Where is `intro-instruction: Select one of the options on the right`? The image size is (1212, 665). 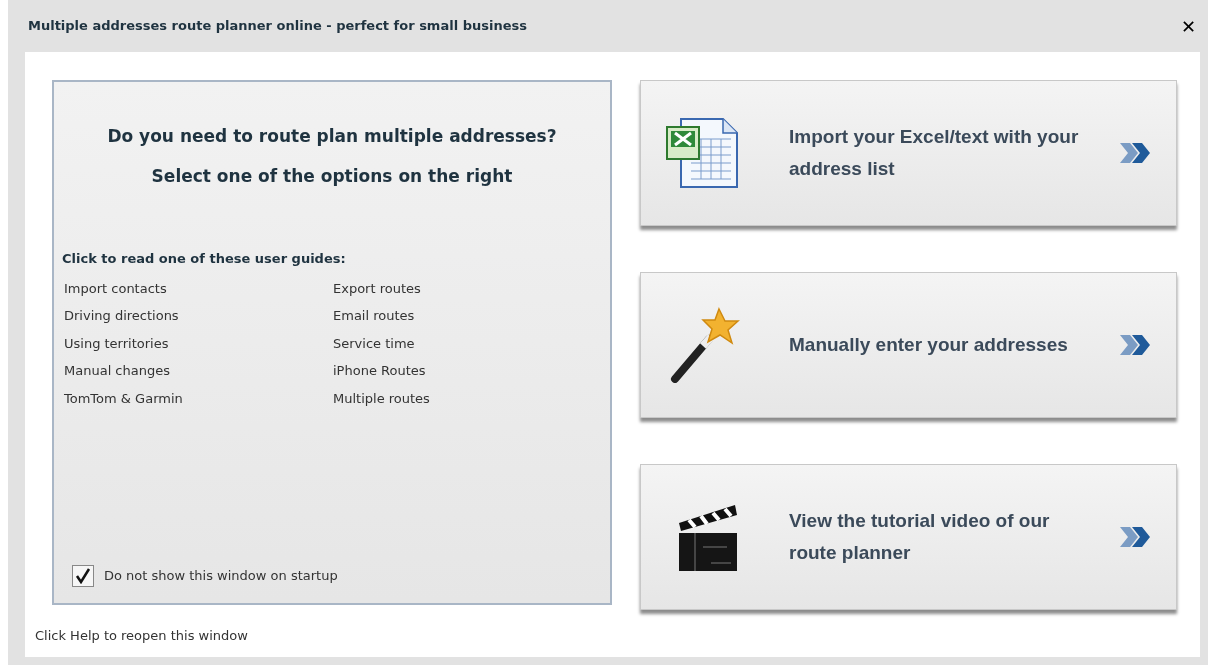 intro-instruction: Select one of the options on the right is located at coordinates (332, 176).